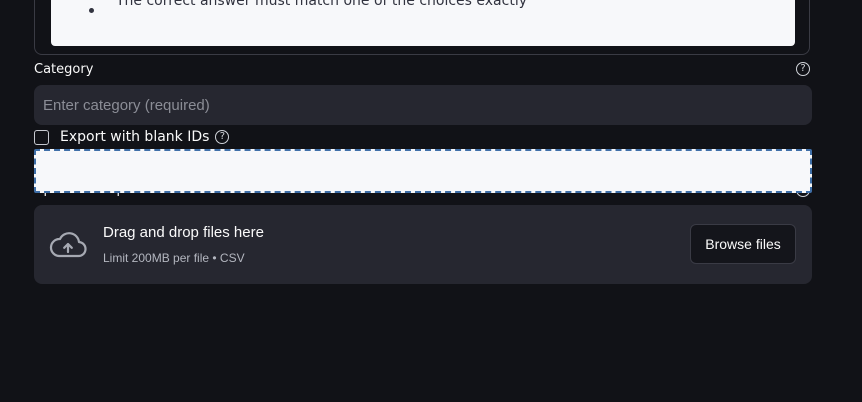 The width and height of the screenshot is (862, 402). I want to click on dropzone-limit-text: Limit 200MB per file • CSV, so click(174, 258).